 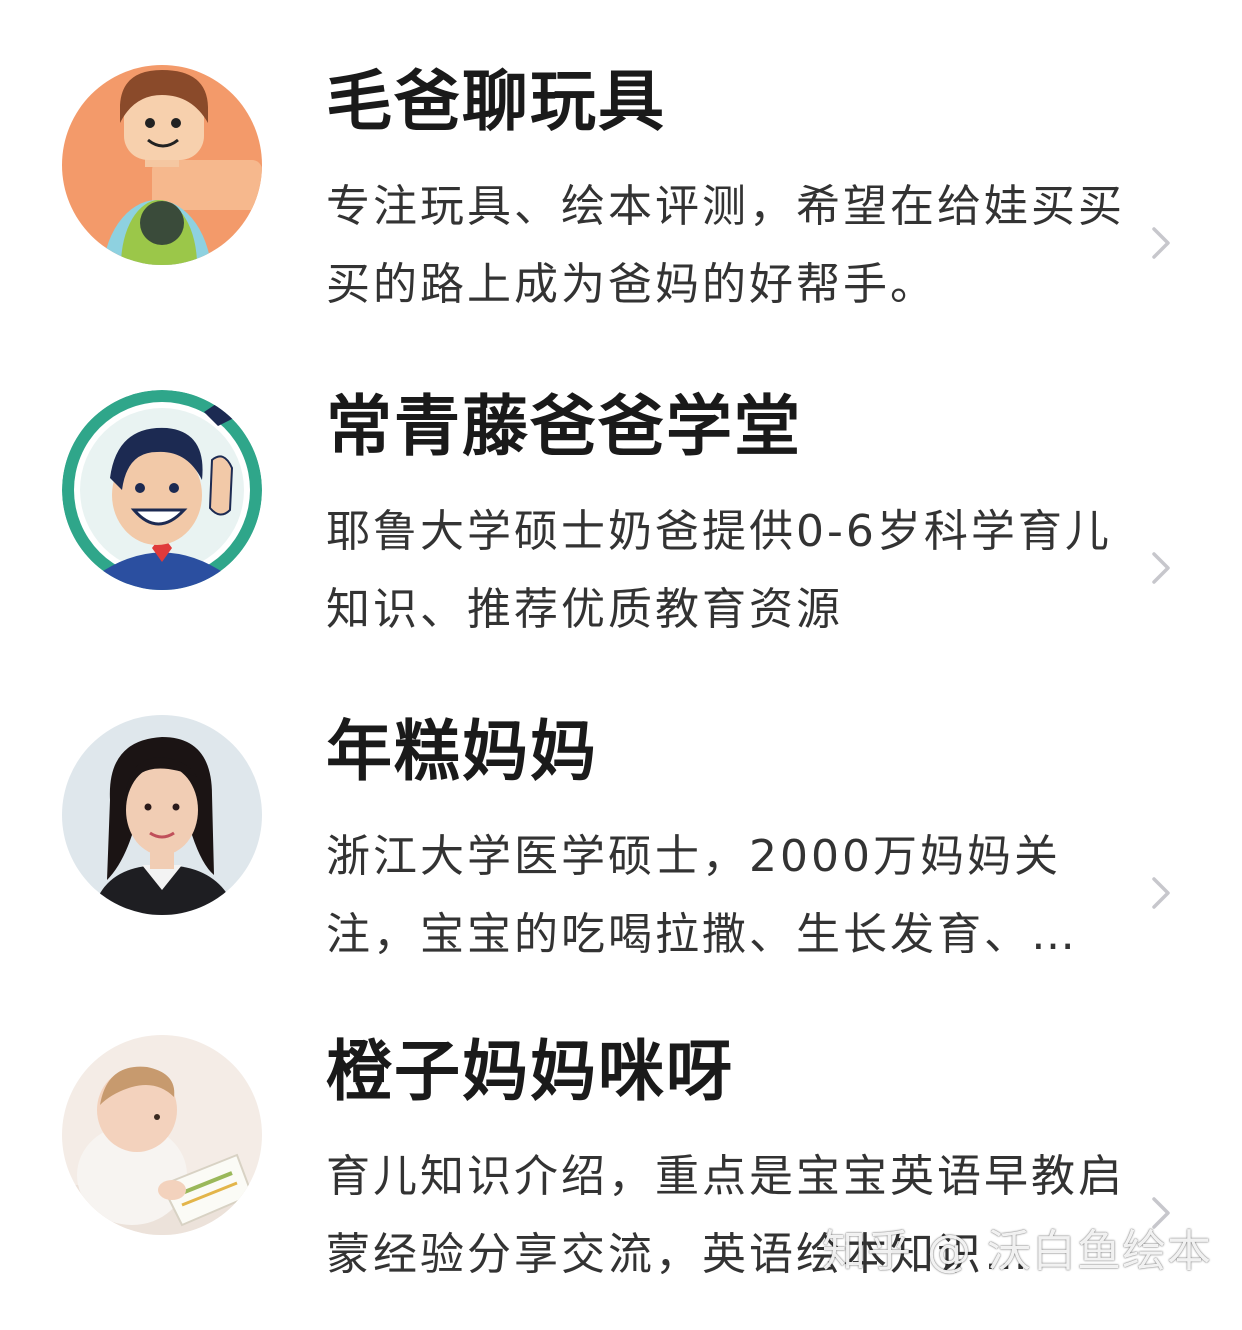 What do you see at coordinates (564, 426) in the screenshot?
I see `account-name: 常青藤爸爸学堂` at bounding box center [564, 426].